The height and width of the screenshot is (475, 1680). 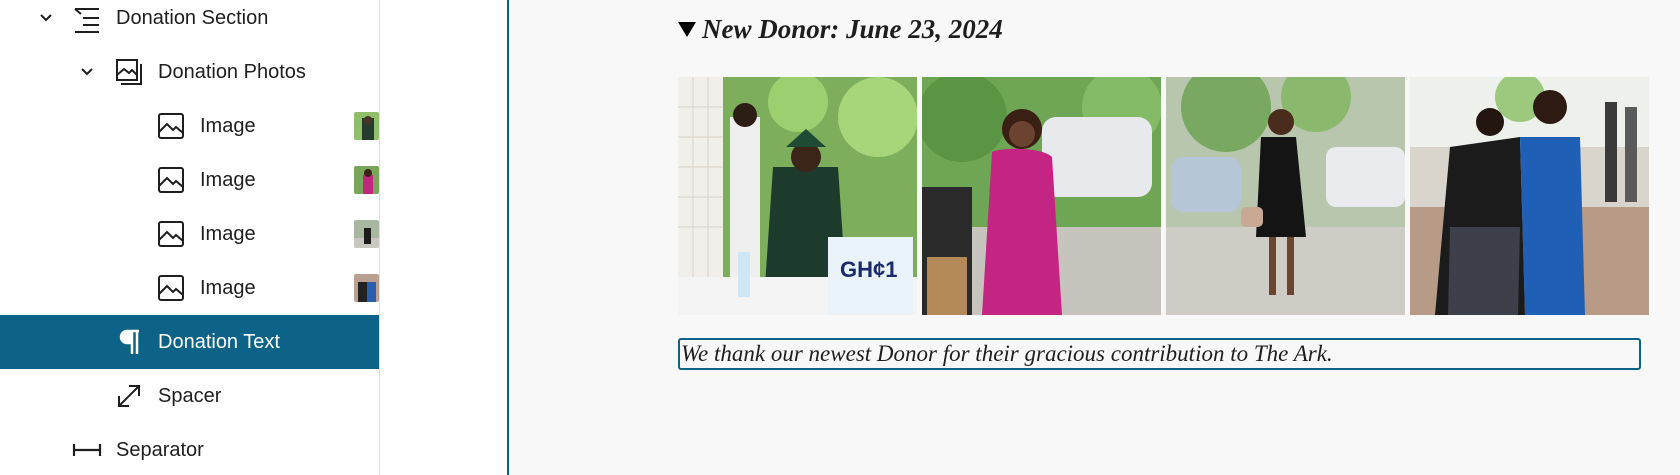 What do you see at coordinates (129, 396) in the screenshot?
I see `resize-arrow-icon` at bounding box center [129, 396].